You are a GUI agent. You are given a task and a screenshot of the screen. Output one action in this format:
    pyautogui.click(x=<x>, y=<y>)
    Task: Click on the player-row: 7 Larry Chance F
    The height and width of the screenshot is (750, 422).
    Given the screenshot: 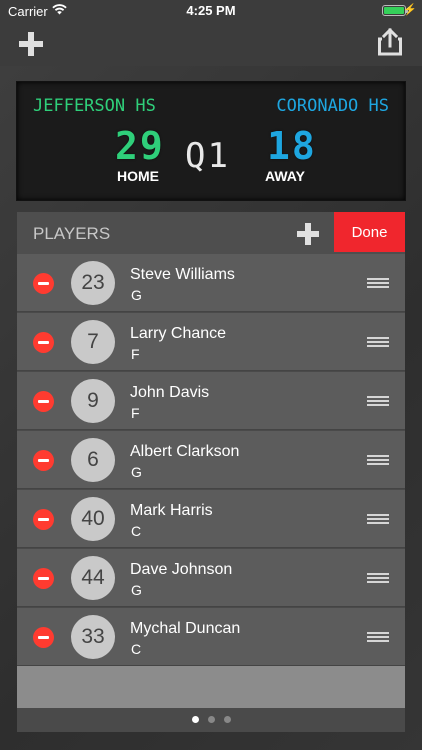 What is the action you would take?
    pyautogui.click(x=211, y=342)
    